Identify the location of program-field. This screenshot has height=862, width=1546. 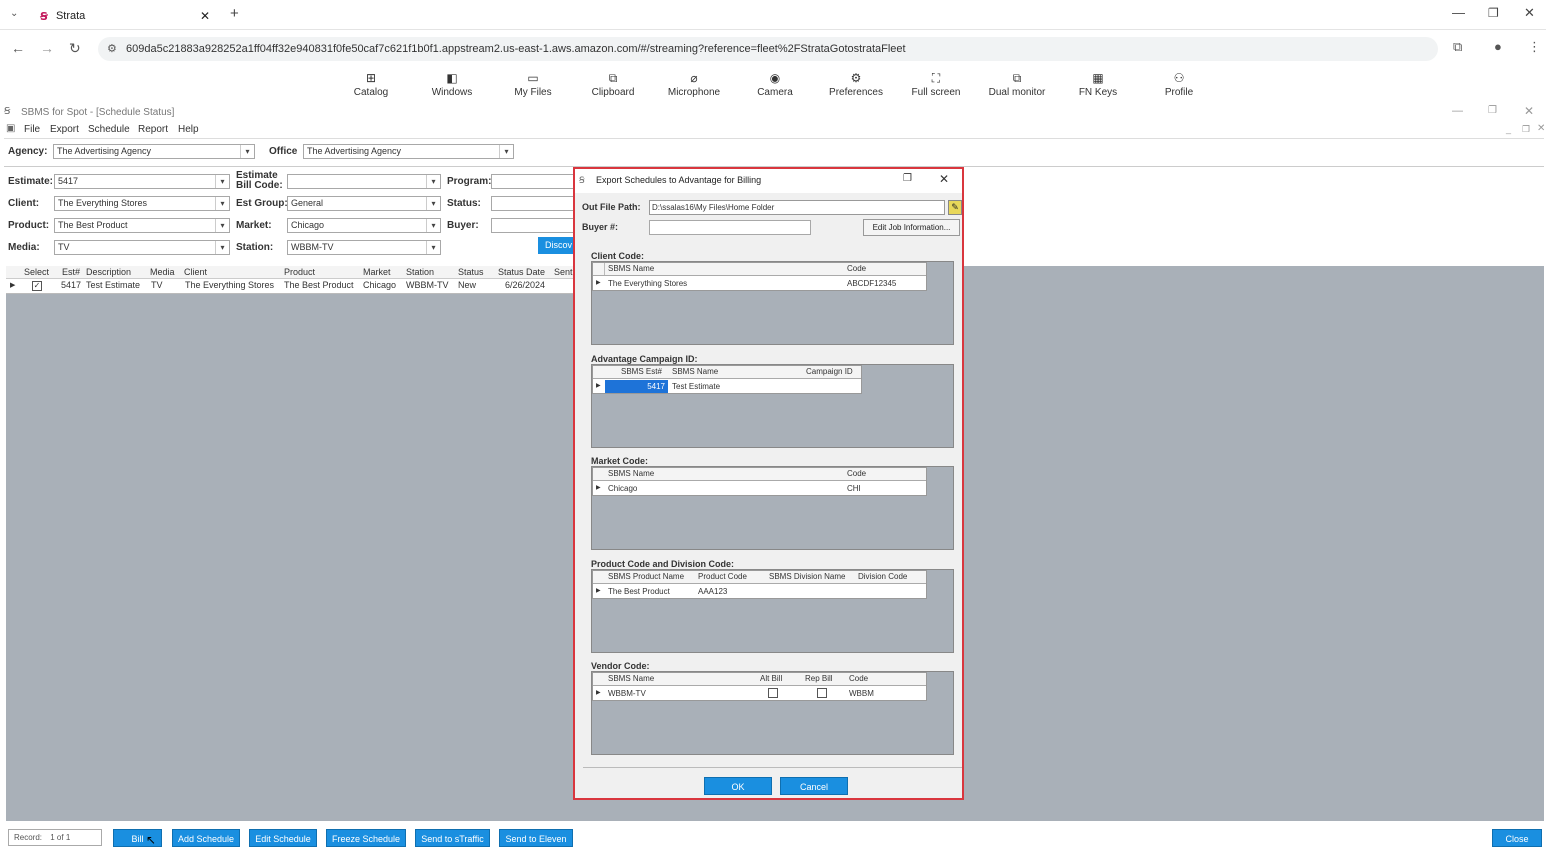
(533, 181).